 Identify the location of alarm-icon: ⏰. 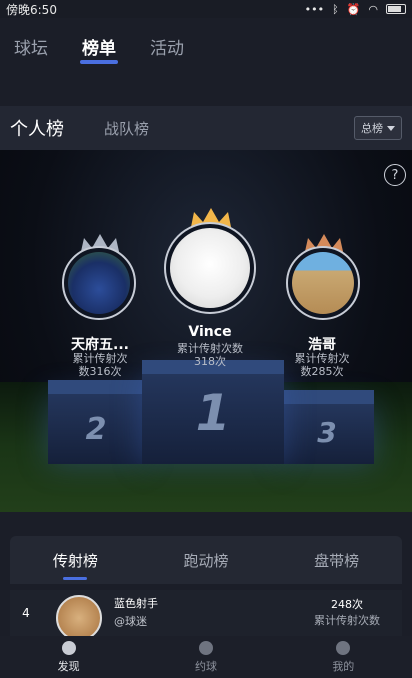
(353, 9).